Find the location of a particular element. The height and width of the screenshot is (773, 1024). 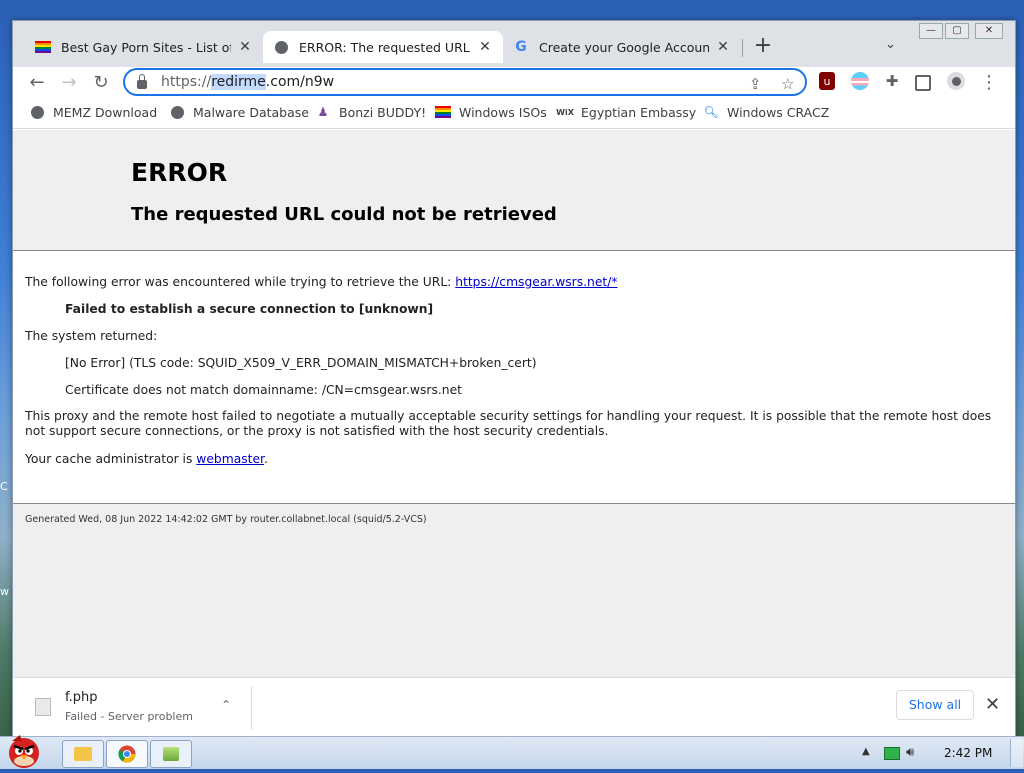

tab-google-account: G Create your Google Account ✕ is located at coordinates (622, 47).